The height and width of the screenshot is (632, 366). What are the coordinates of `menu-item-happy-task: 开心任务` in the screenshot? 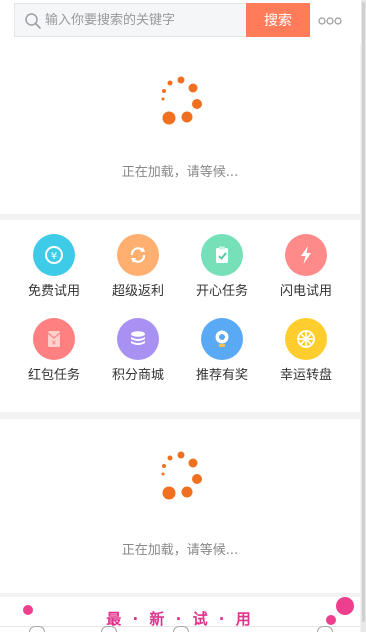 It's located at (222, 260).